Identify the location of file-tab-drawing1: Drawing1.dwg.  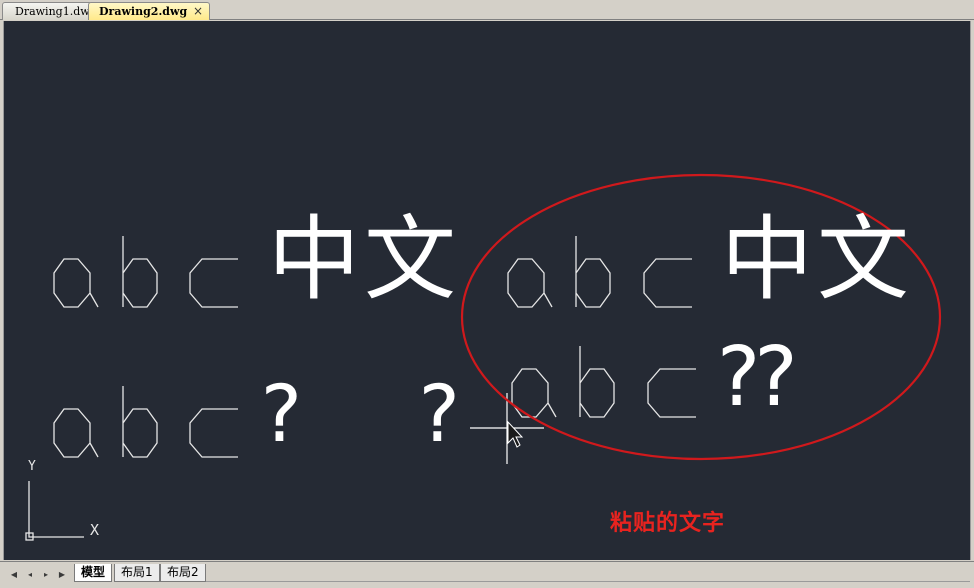
(49, 11).